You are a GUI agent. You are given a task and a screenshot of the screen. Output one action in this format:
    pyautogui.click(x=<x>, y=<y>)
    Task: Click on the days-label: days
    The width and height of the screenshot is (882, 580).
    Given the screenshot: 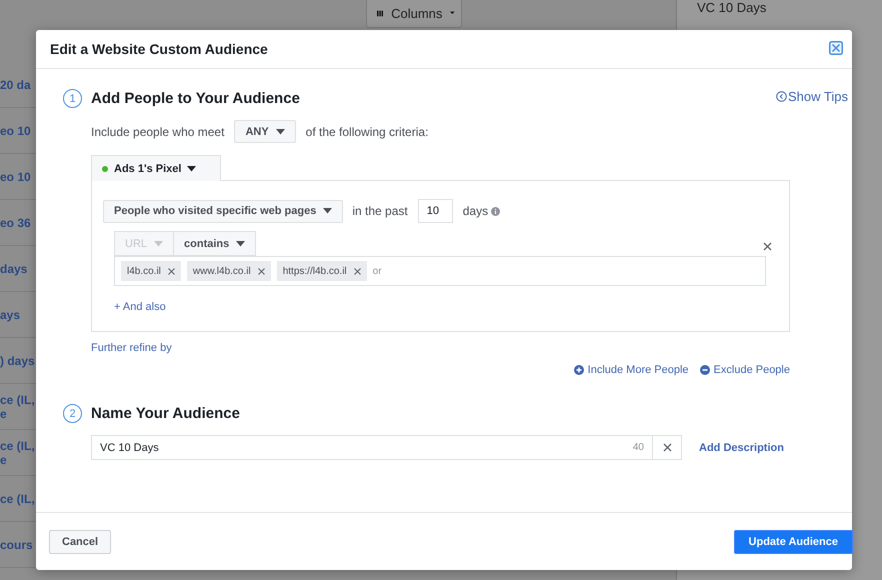 What is the action you would take?
    pyautogui.click(x=475, y=211)
    